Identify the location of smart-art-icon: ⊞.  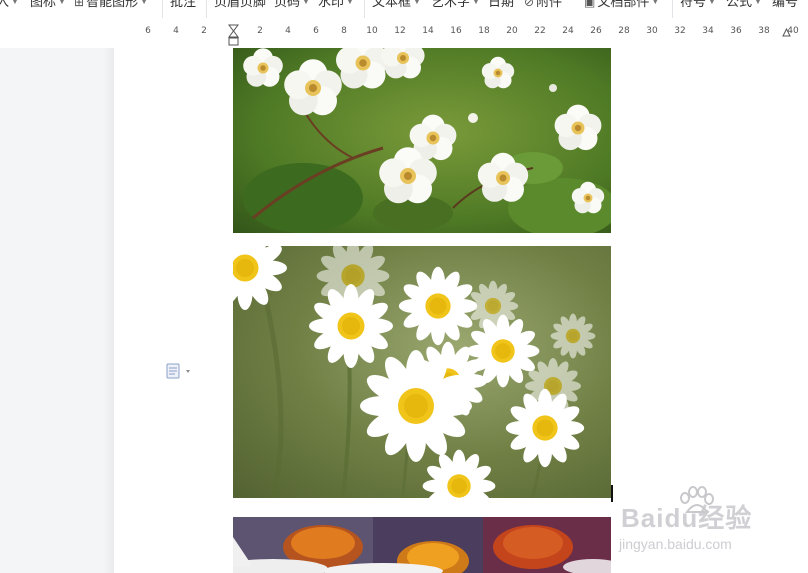
(79, 4).